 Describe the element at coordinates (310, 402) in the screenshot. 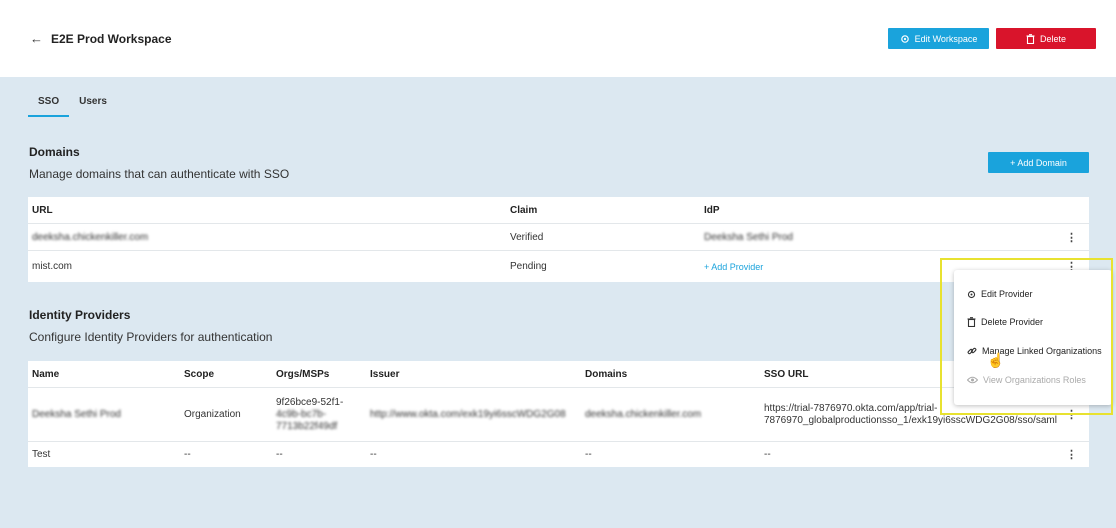

I see `org-id-line: 9f26bce9-52f1-` at that location.